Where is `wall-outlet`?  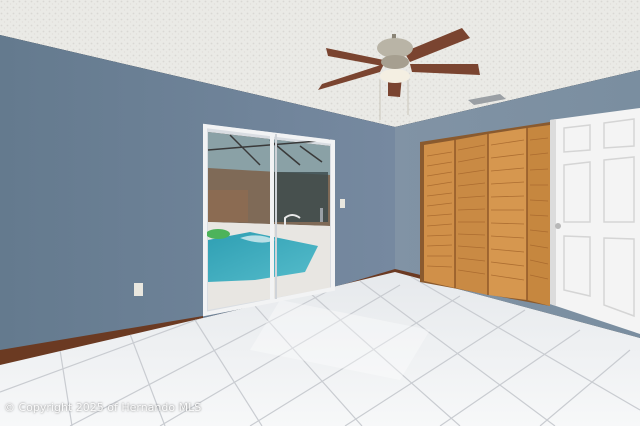
wall-outlet is located at coordinates (138, 289).